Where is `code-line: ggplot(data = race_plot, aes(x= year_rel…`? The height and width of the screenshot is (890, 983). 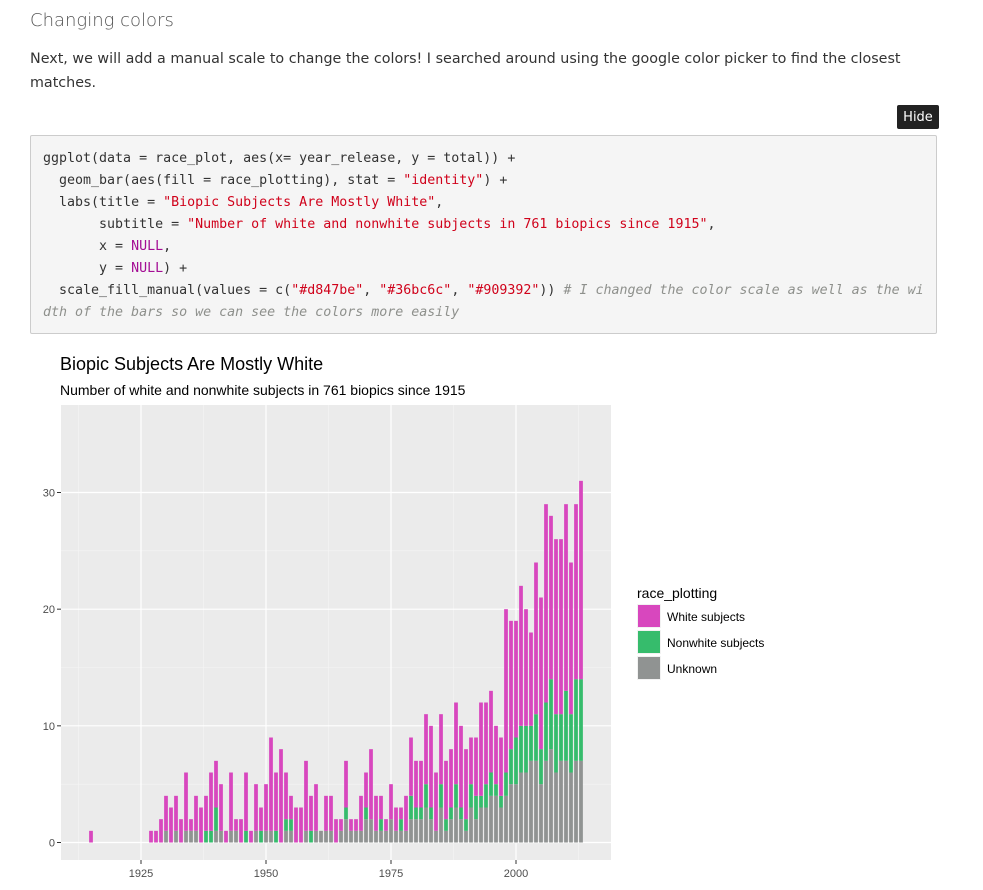 code-line: ggplot(data = race_plot, aes(x= year_rel… is located at coordinates (279, 158).